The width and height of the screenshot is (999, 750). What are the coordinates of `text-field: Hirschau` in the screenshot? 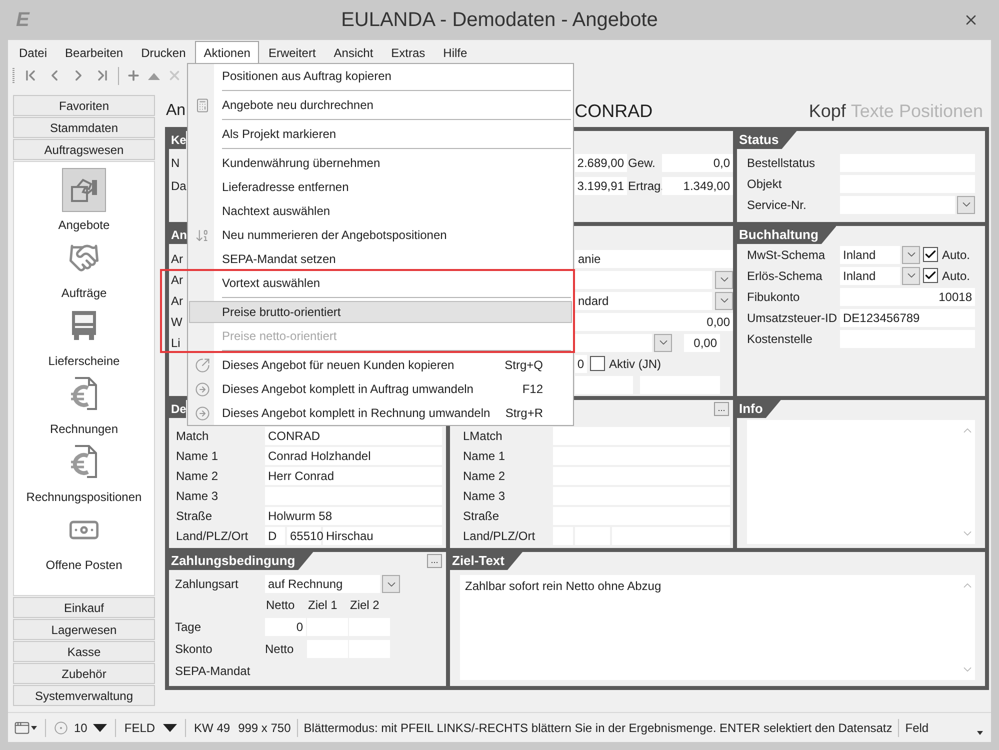 It's located at (382, 536).